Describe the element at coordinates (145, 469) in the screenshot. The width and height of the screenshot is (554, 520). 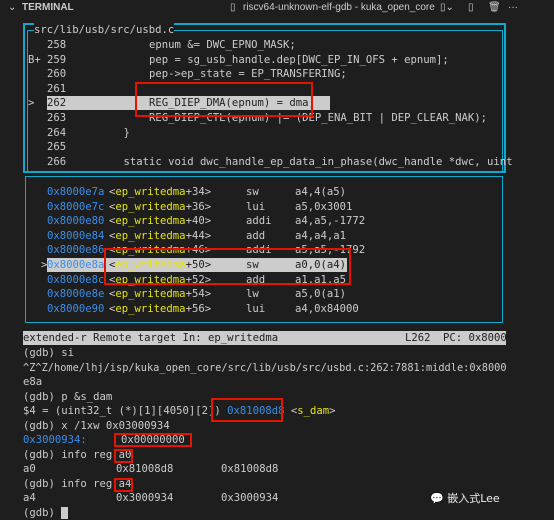
I see `reg-hex: 0x81008d8` at that location.